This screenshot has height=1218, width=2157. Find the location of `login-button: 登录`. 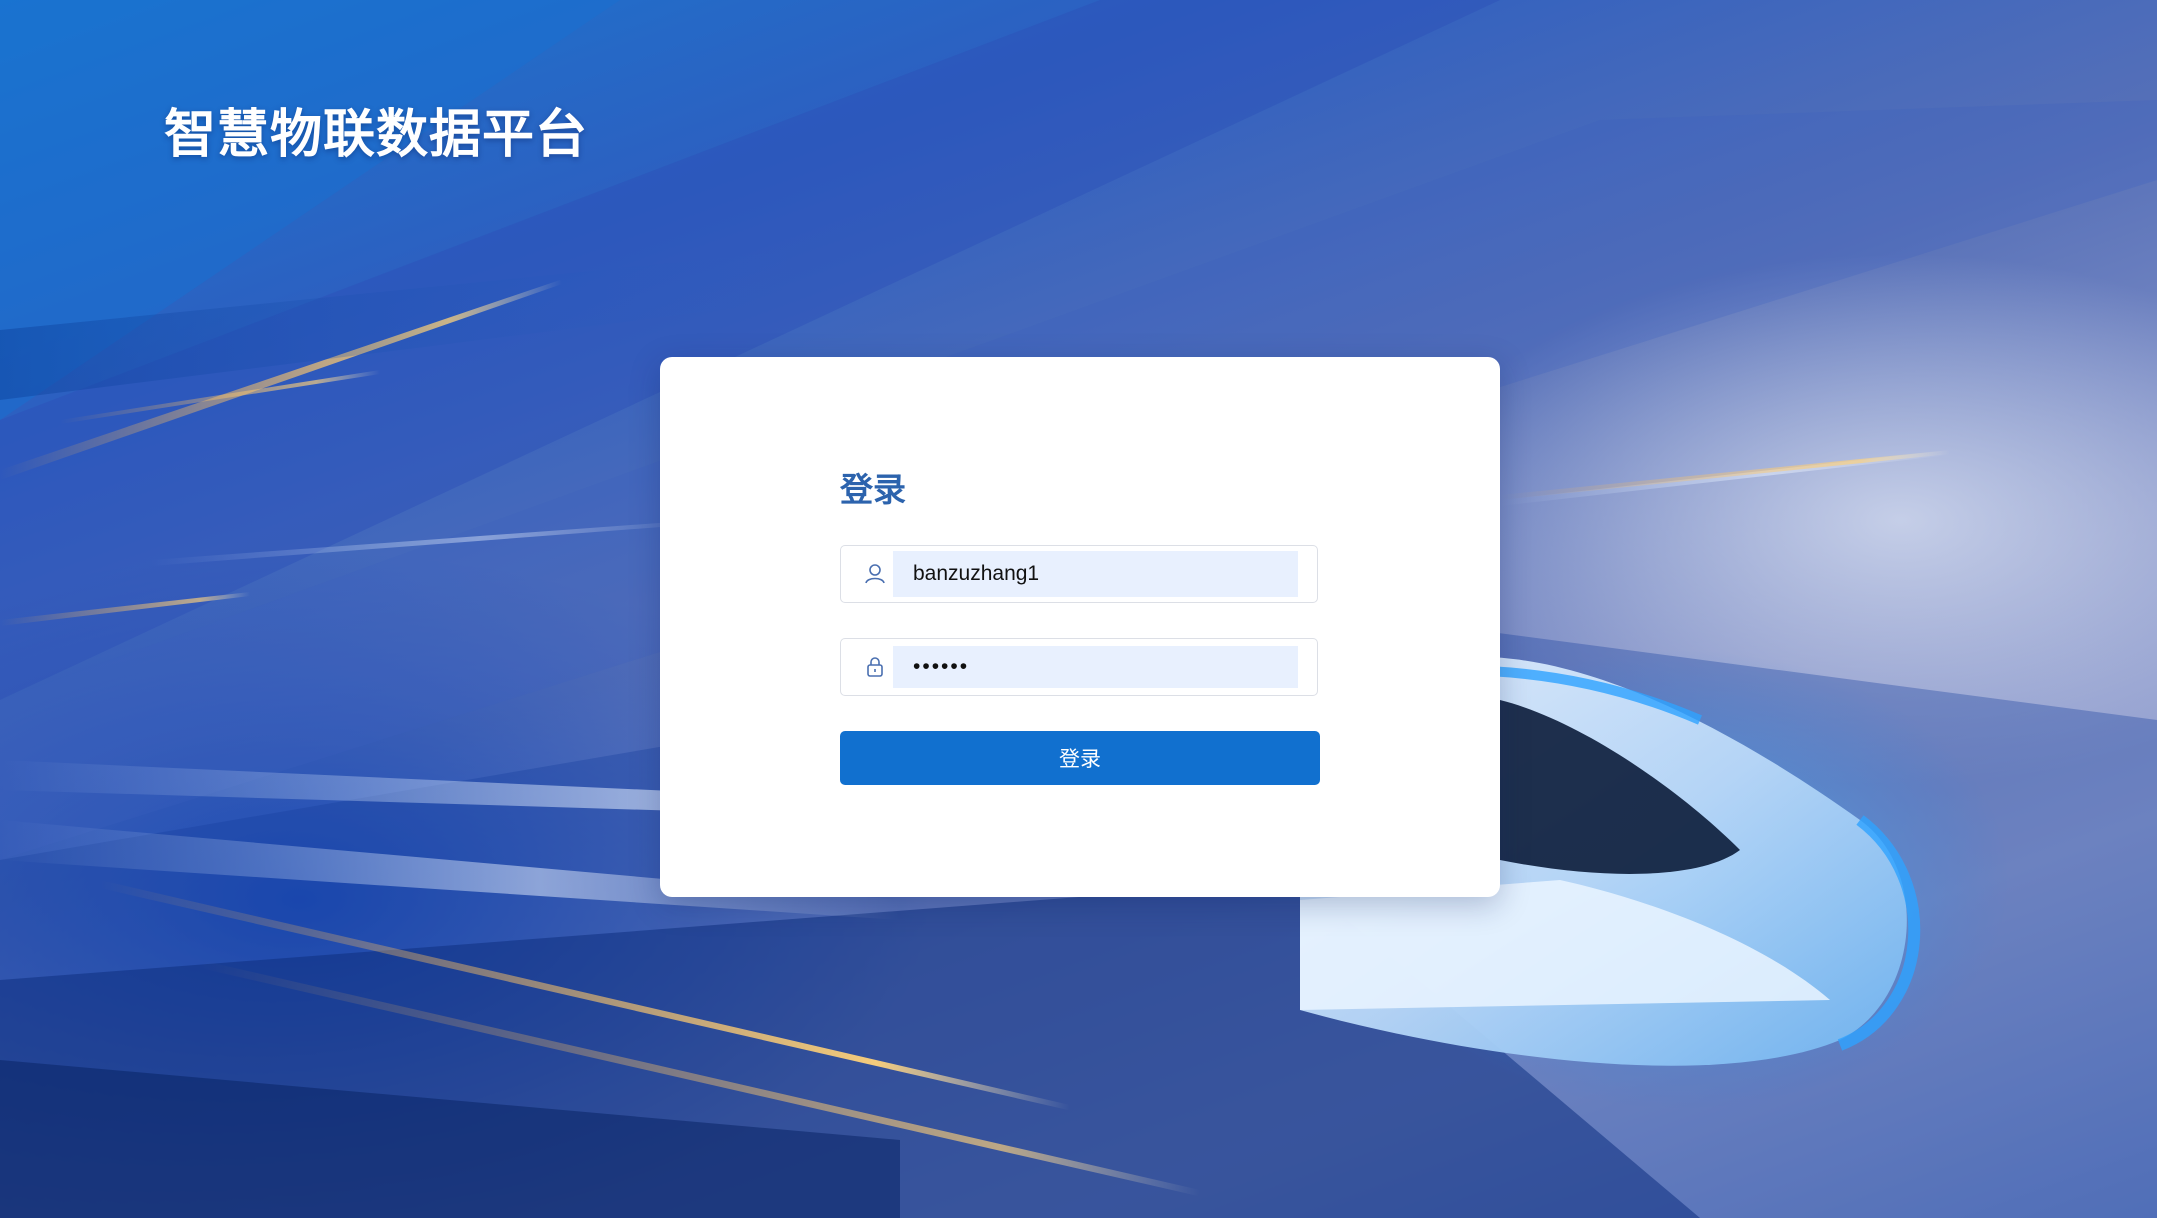

login-button: 登录 is located at coordinates (1080, 758).